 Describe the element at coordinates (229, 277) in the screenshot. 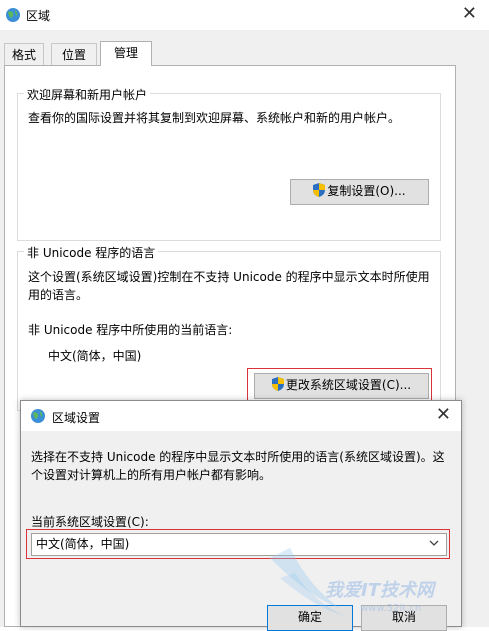

I see `unicode-description-line1: 这个设置(系统区域设置)控制在不支持 Unicode 的程序中显示文本时所使用` at that location.